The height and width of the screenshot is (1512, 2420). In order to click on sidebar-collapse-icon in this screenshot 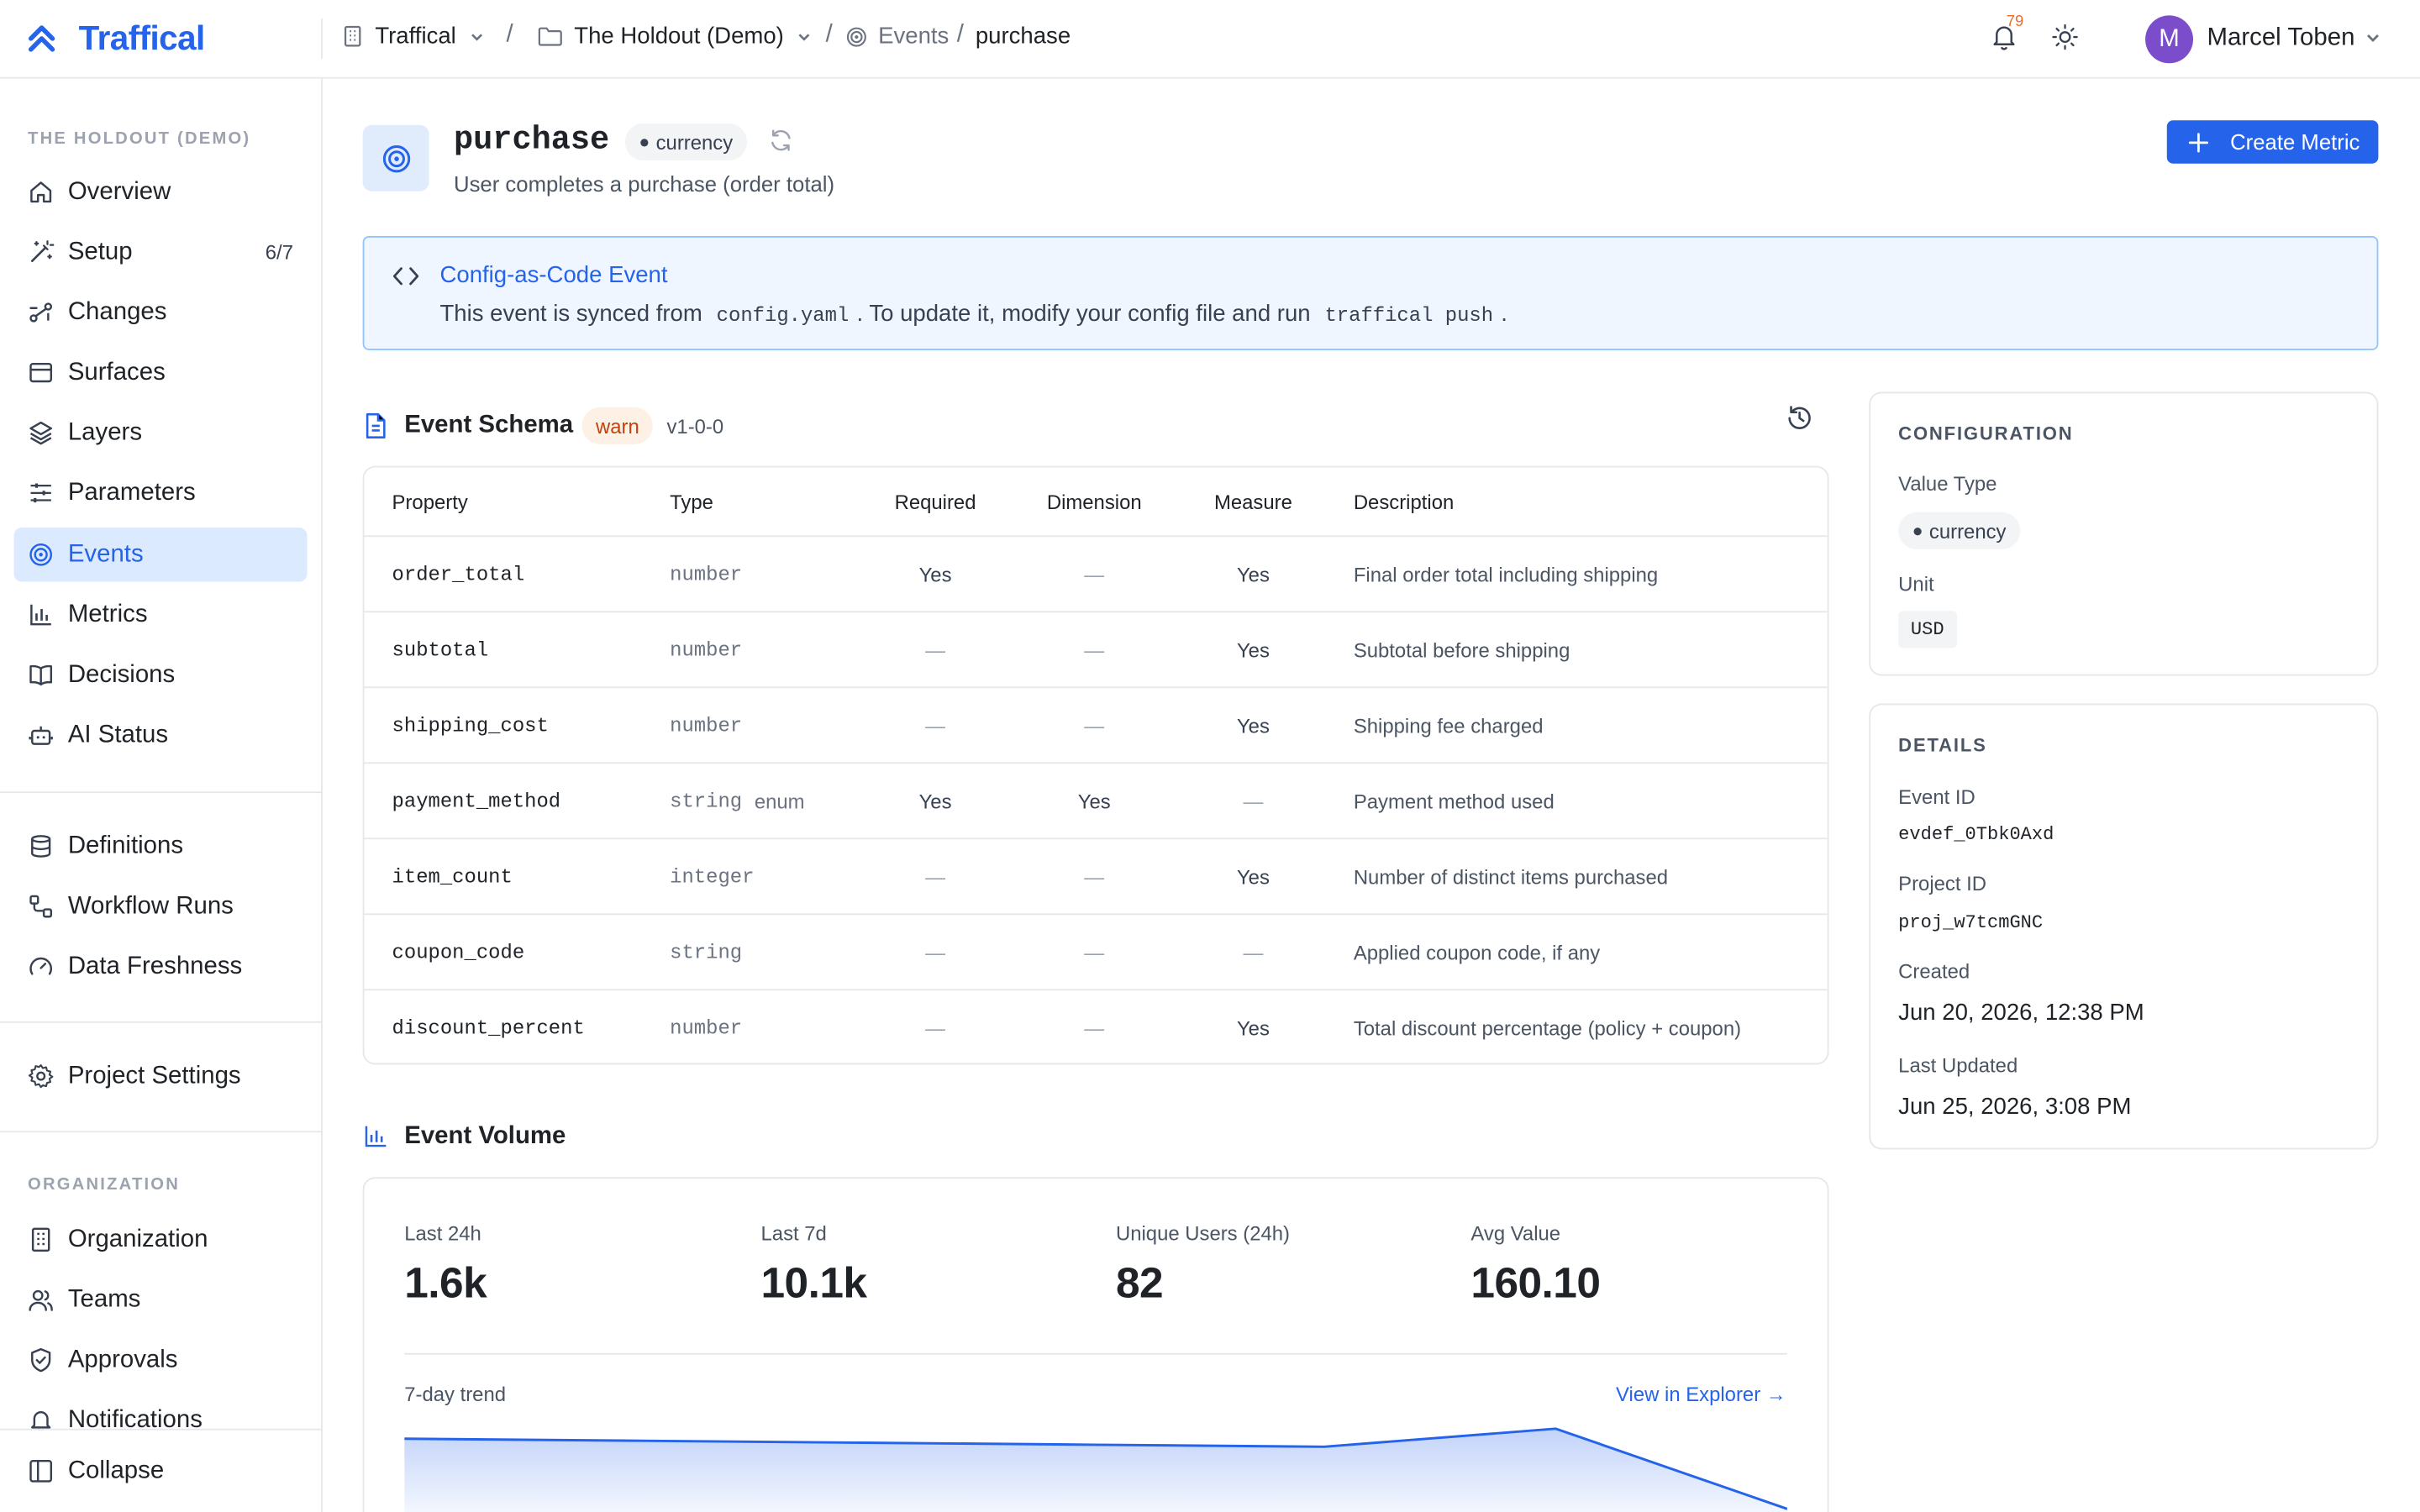, I will do `click(41, 1471)`.